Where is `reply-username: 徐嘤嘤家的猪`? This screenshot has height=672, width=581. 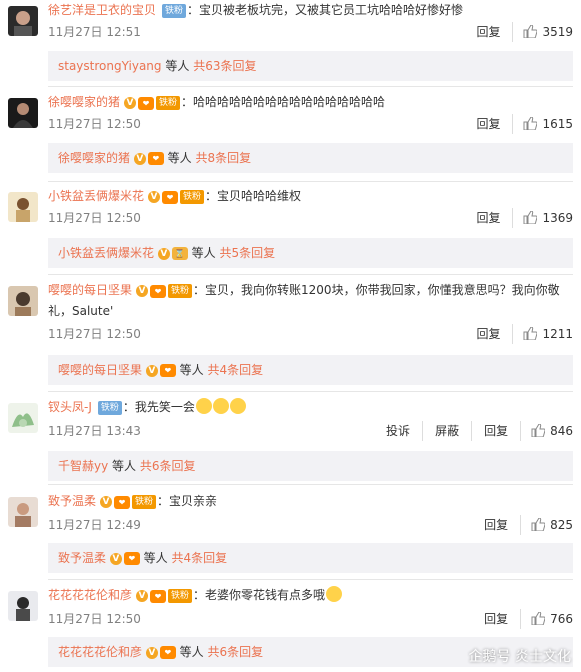 reply-username: 徐嘤嘤家的猪 is located at coordinates (94, 158).